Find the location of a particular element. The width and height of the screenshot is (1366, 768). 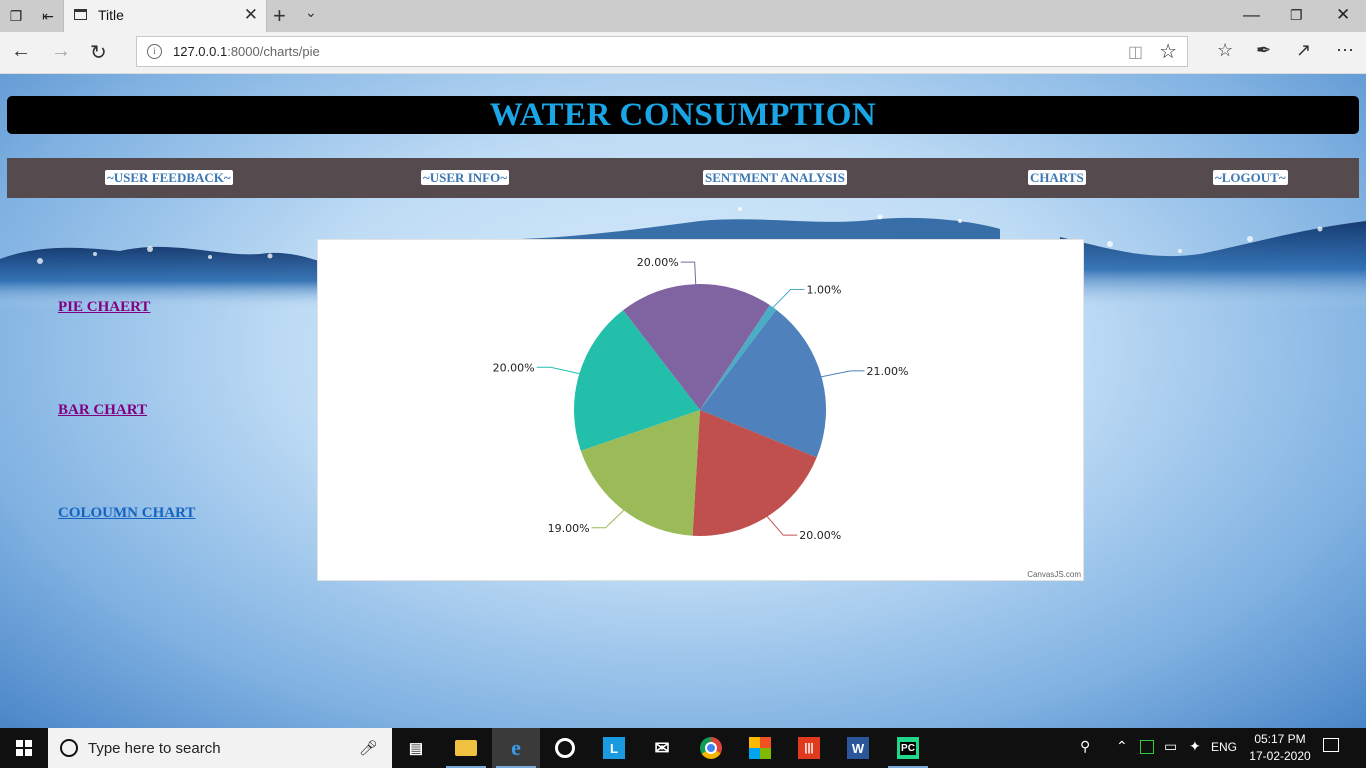

task-view-button: ▤ is located at coordinates (416, 748).